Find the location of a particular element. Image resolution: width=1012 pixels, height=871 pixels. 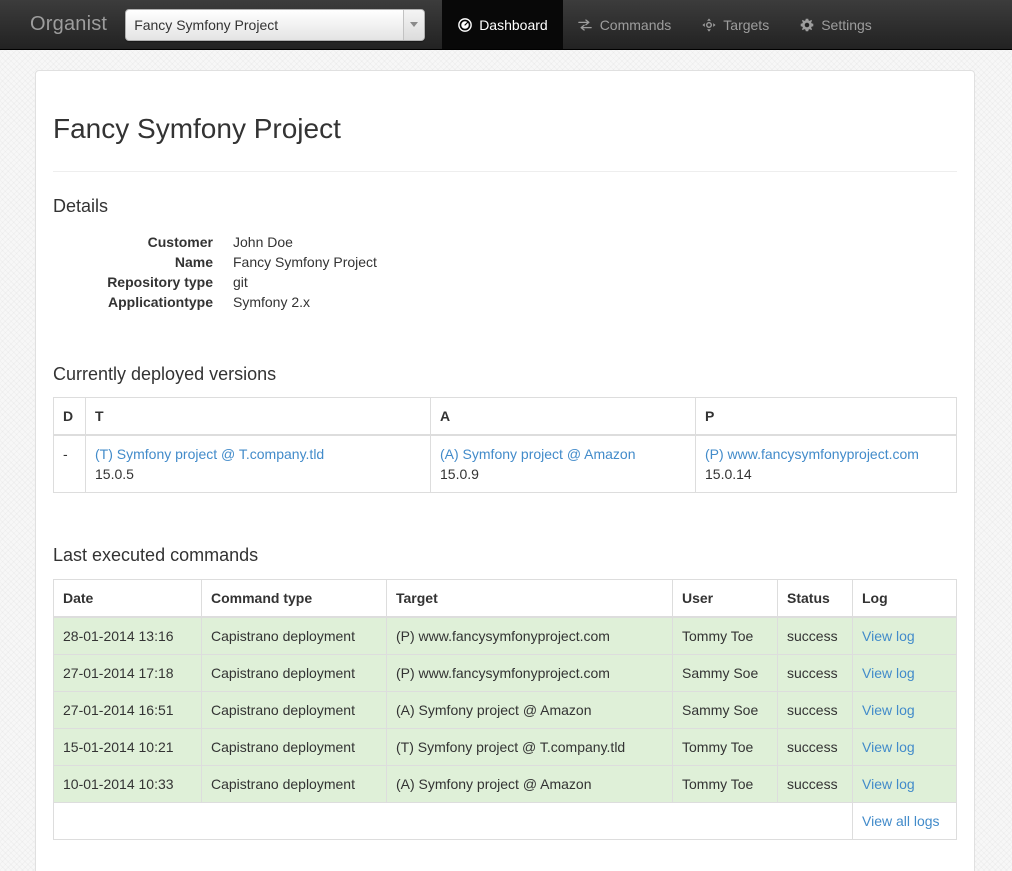

commands-col-status: Status is located at coordinates (815, 599).